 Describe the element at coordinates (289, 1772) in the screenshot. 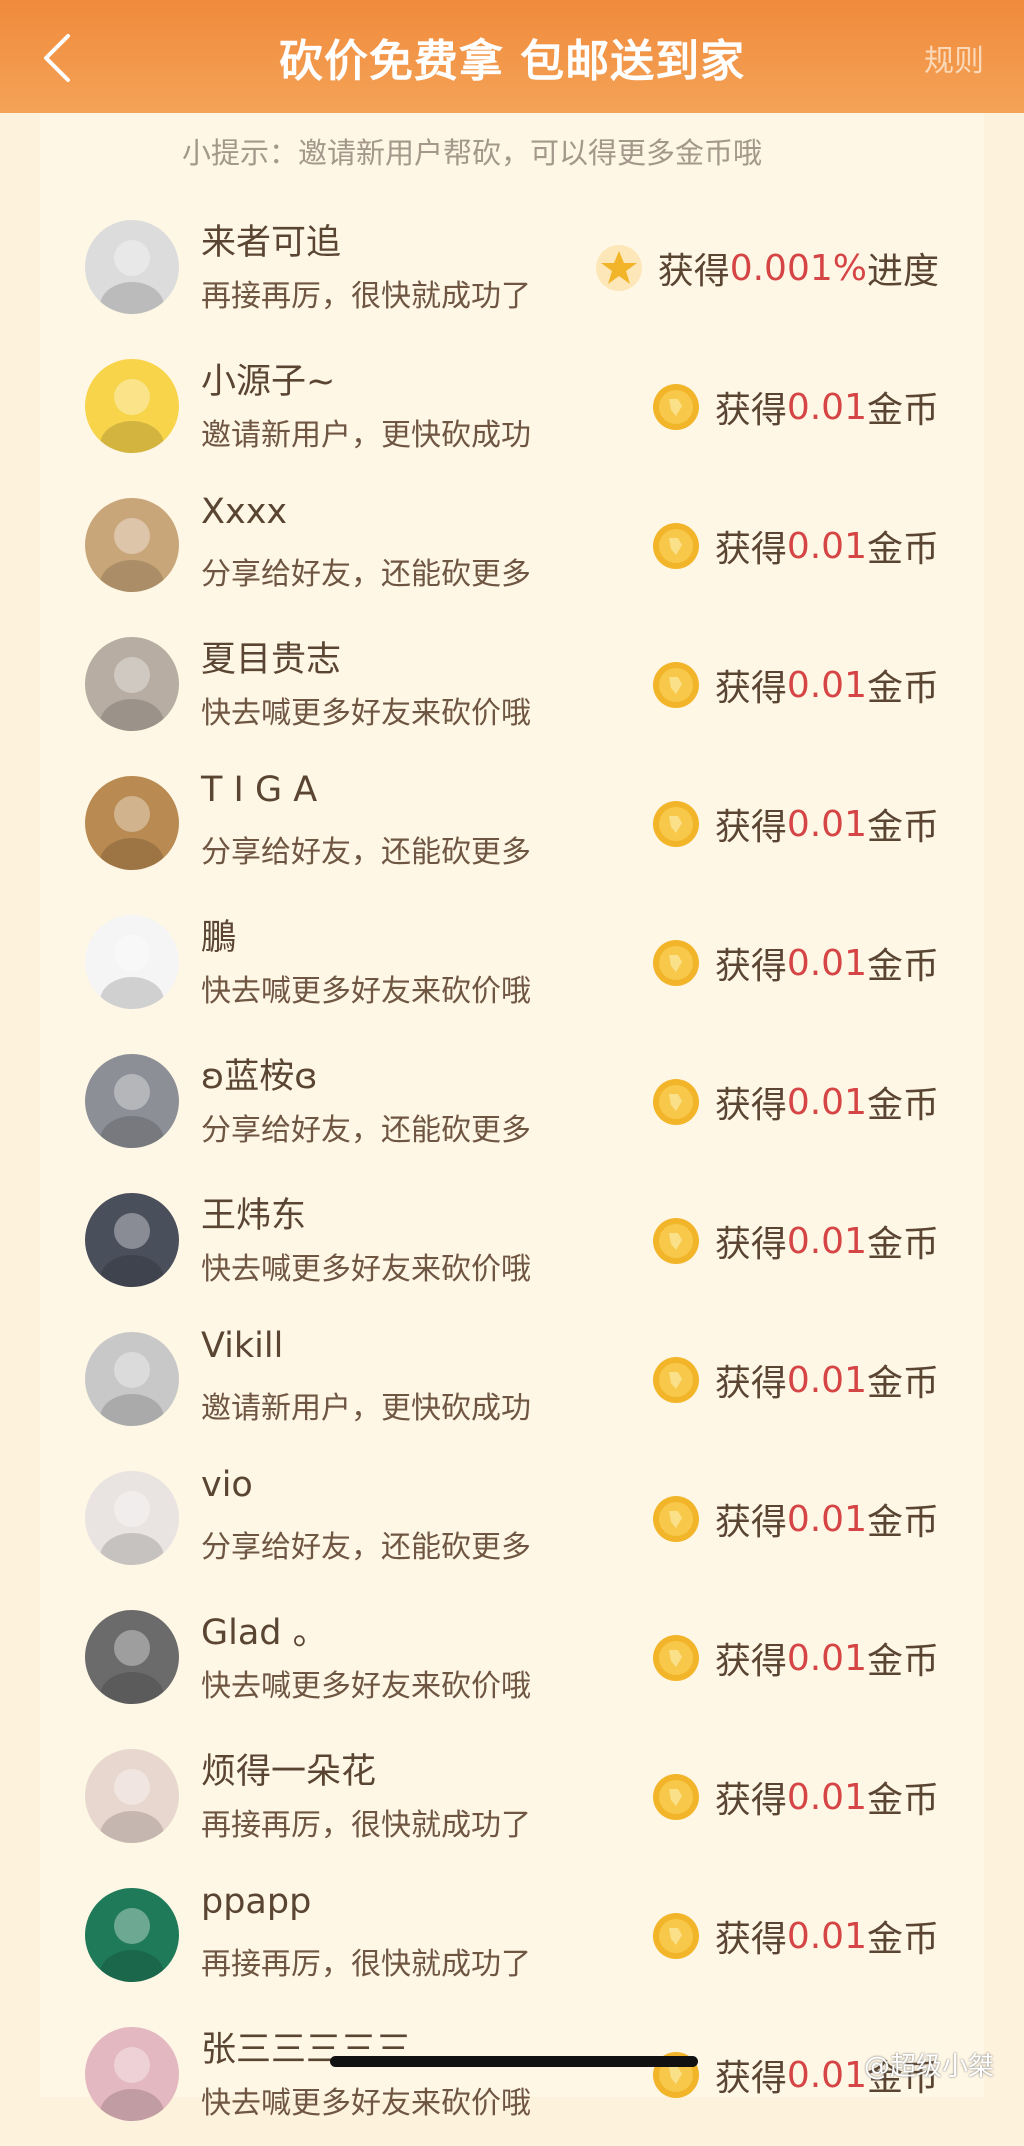

I see `helper-name: 烦得一朵花` at that location.